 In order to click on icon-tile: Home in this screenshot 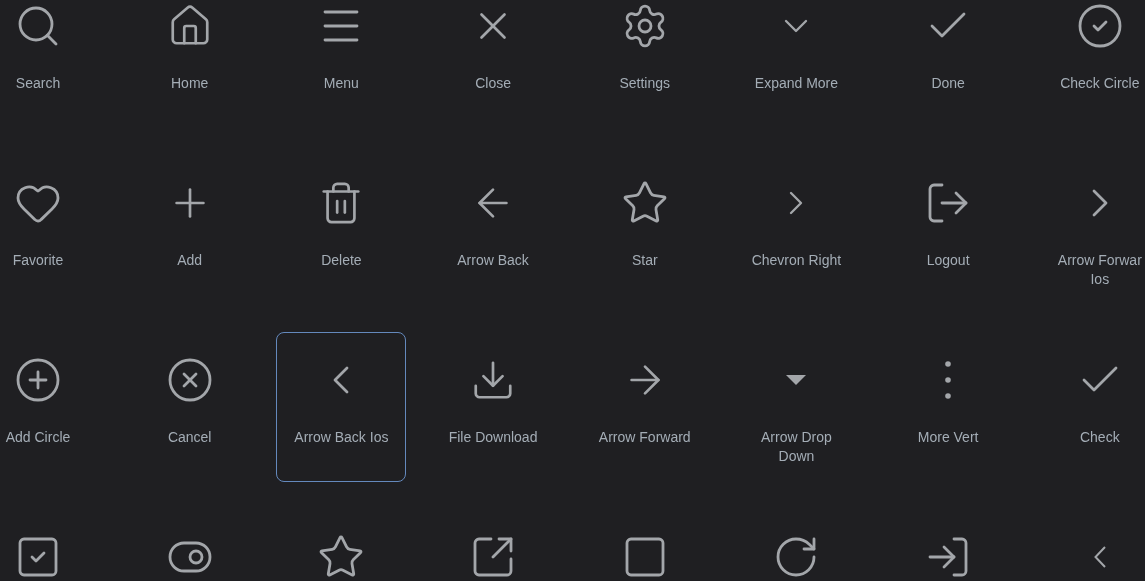, I will do `click(189, 64)`.